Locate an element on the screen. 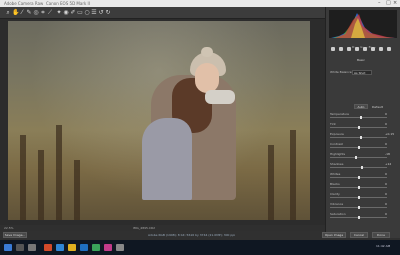 Image resolution: width=400 pixels, height=255 pixels. straighten-tool-icon: ⟋ is located at coordinates (50, 12).